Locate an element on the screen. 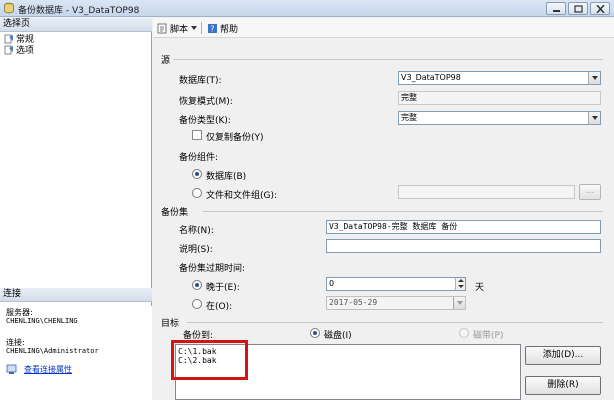 The height and width of the screenshot is (400, 614). title-bar: 备份数据库 - V3_DataTOP98 is located at coordinates (307, 8).